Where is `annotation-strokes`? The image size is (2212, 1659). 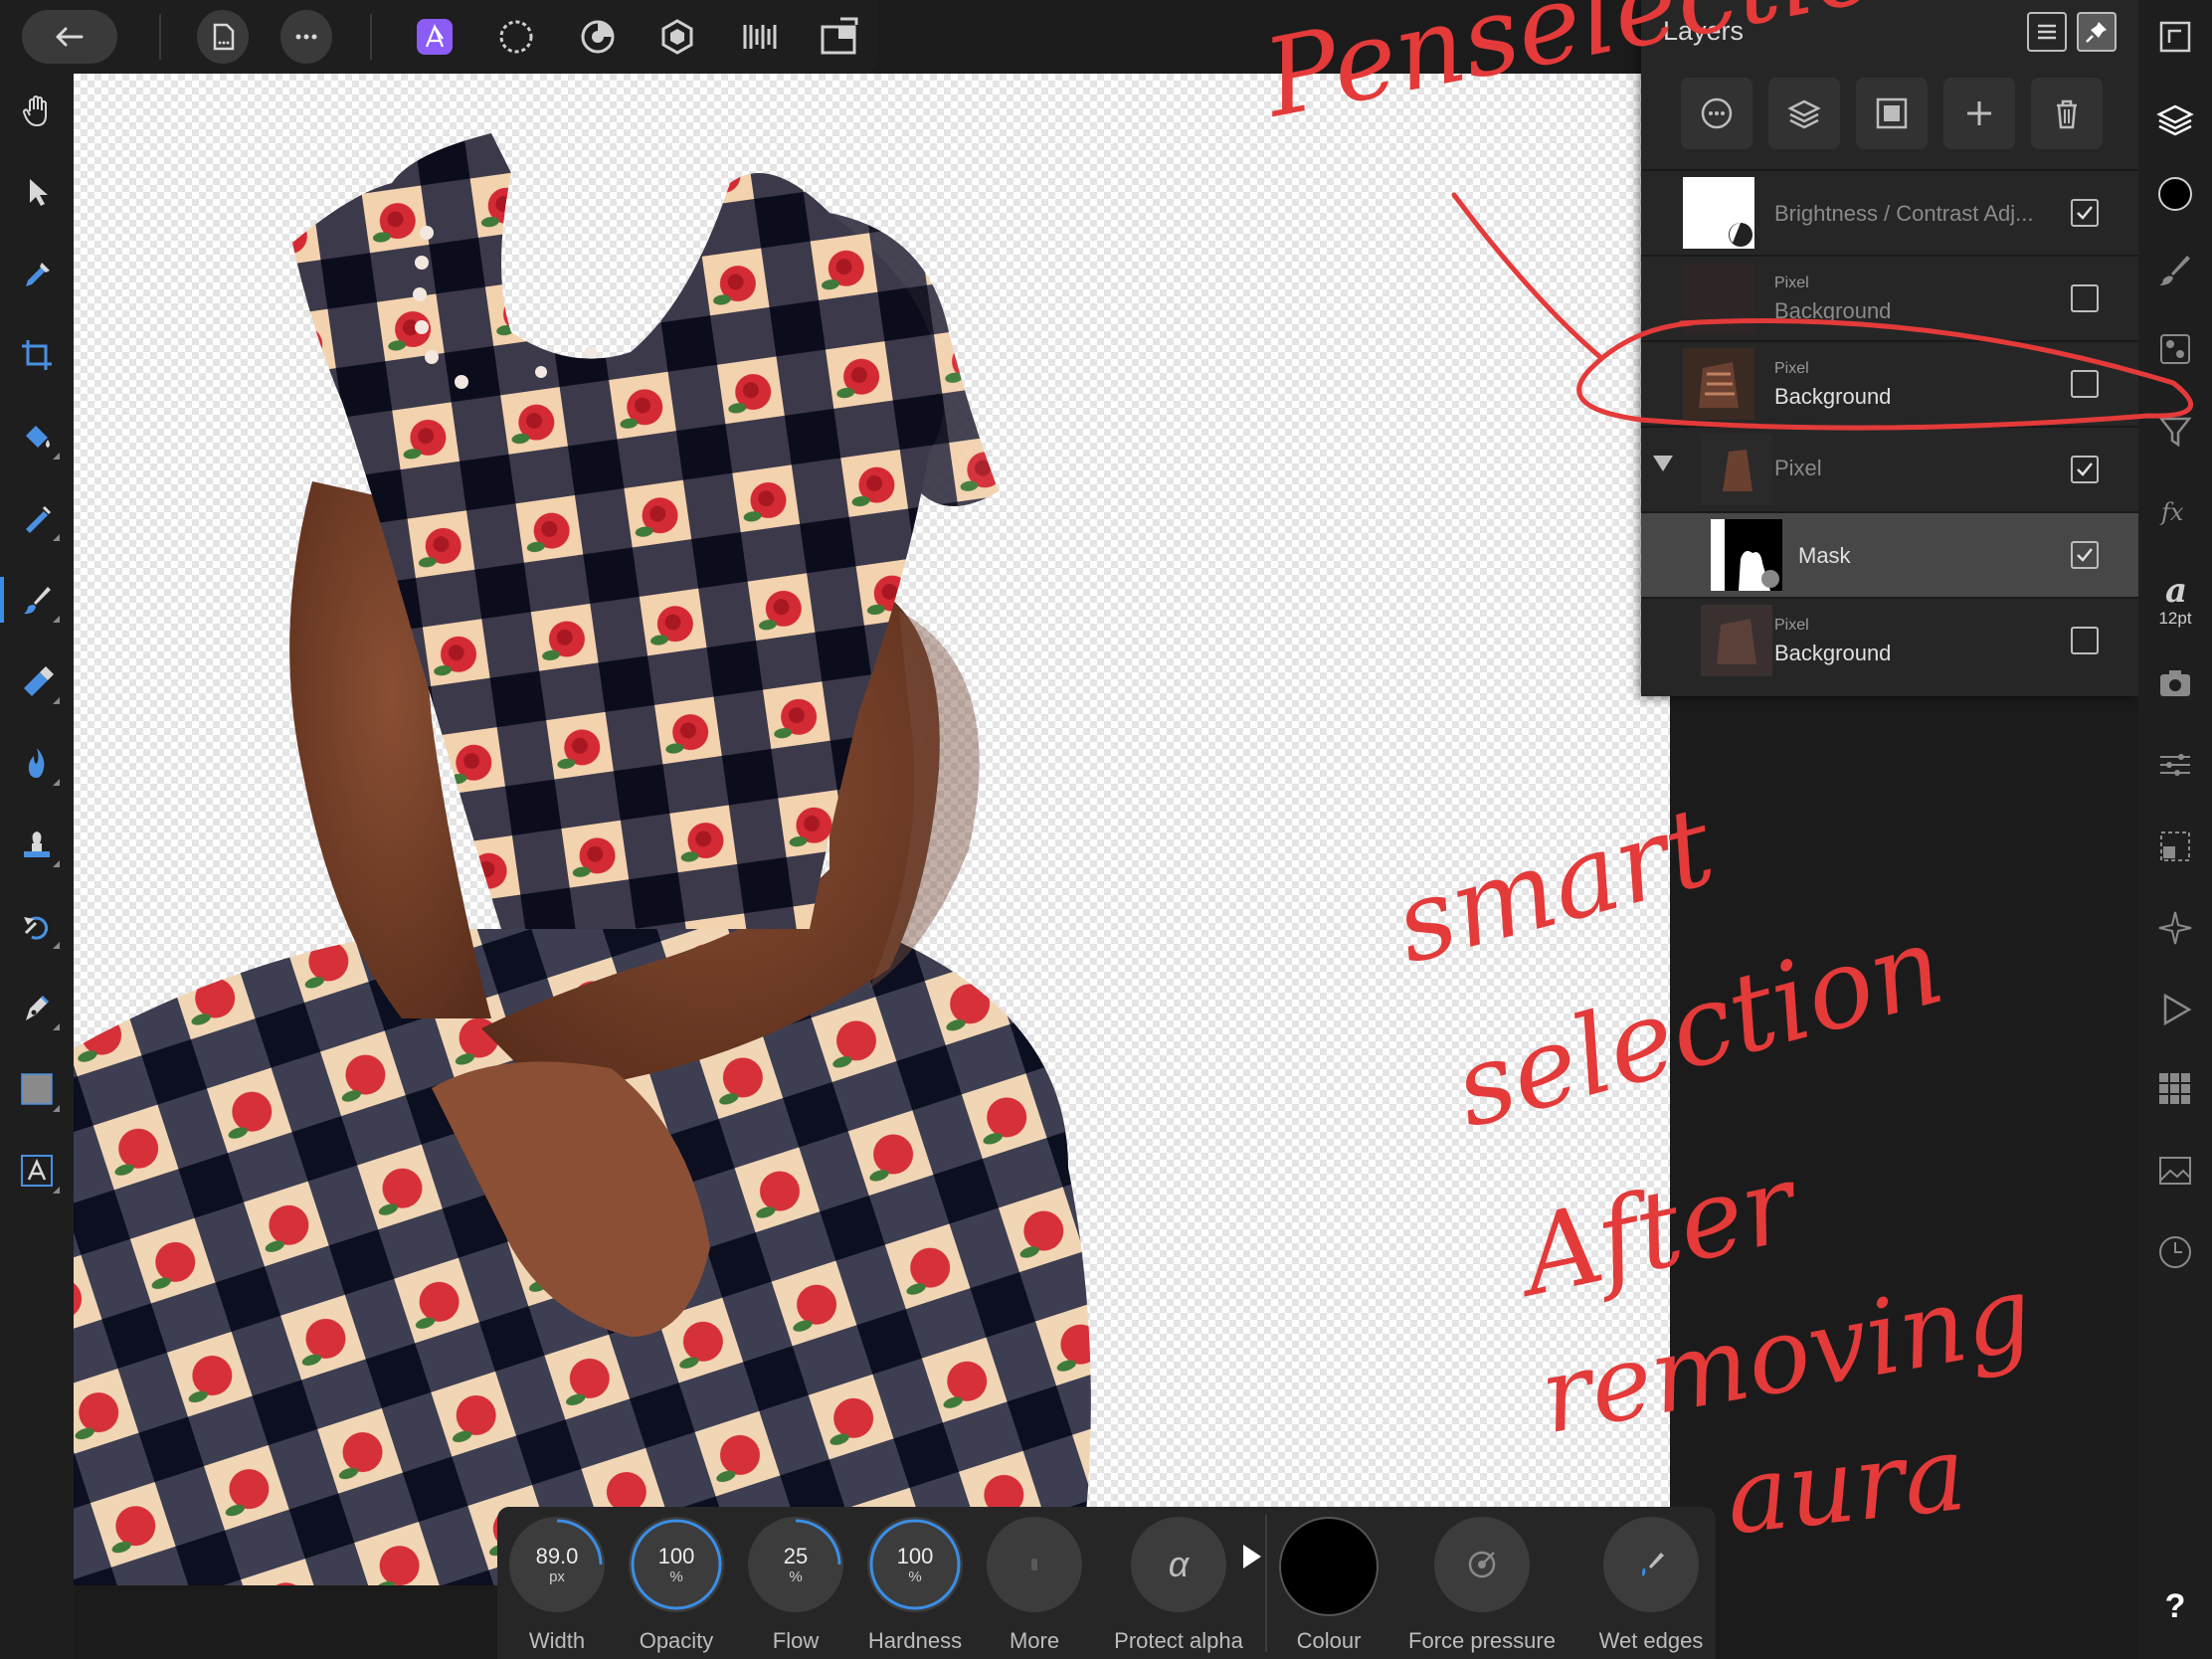
annotation-strokes is located at coordinates (1822, 311).